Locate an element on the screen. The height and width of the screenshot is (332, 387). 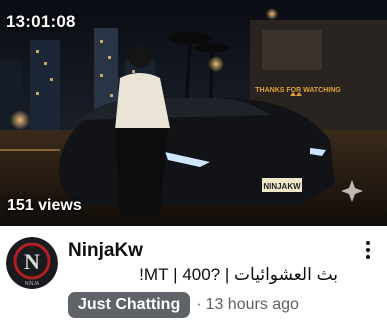
channel-avatar: N NINJA is located at coordinates (32, 263).